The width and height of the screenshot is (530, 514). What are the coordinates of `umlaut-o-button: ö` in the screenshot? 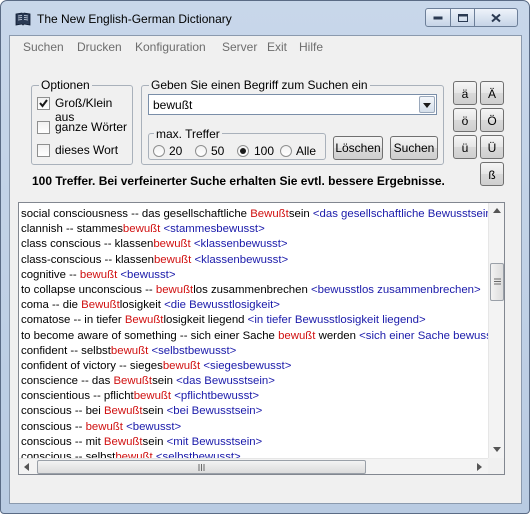 It's located at (465, 120).